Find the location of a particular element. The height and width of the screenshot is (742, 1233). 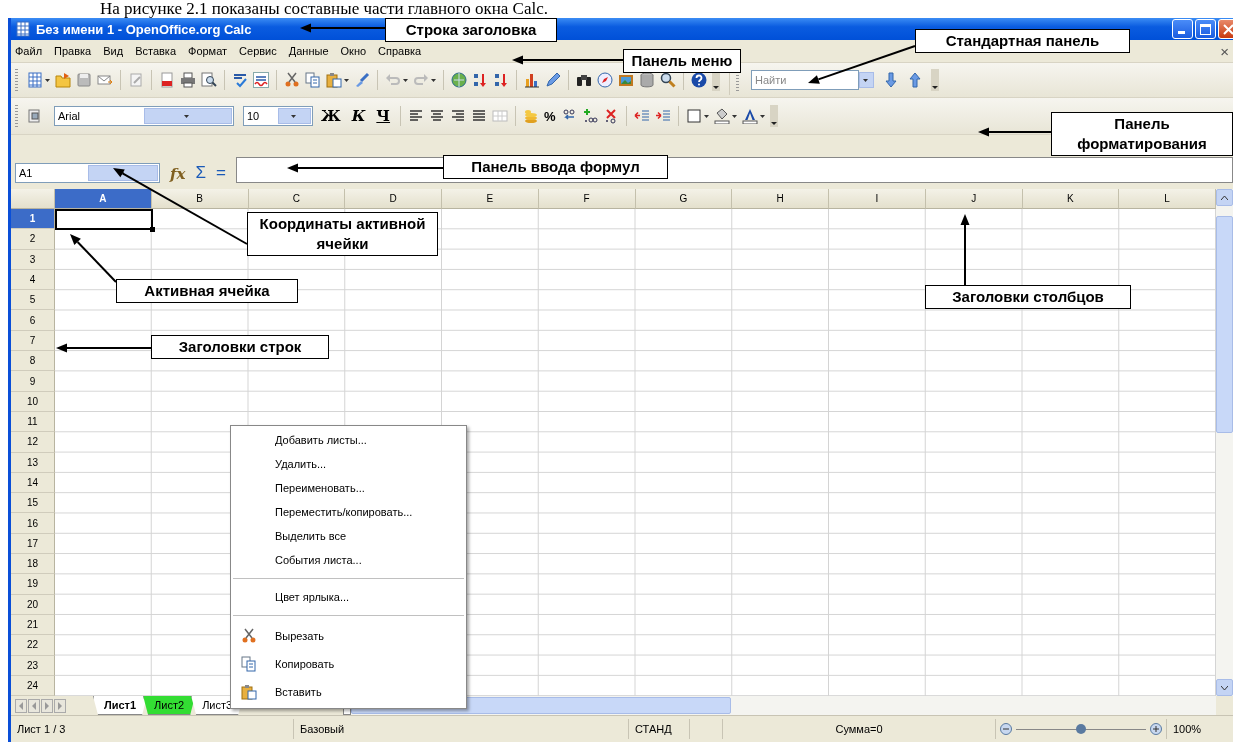

zoom-in-icon is located at coordinates (1156, 729).